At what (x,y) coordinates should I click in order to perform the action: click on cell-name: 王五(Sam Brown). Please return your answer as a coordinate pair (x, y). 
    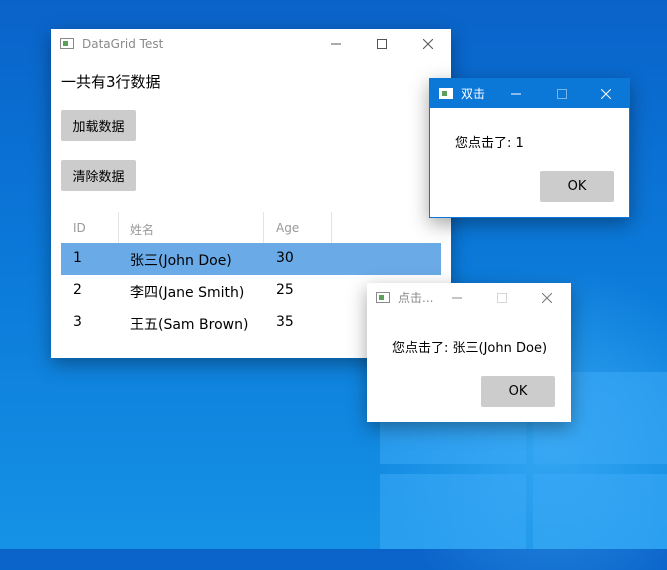
    Looking at the image, I should click on (189, 324).